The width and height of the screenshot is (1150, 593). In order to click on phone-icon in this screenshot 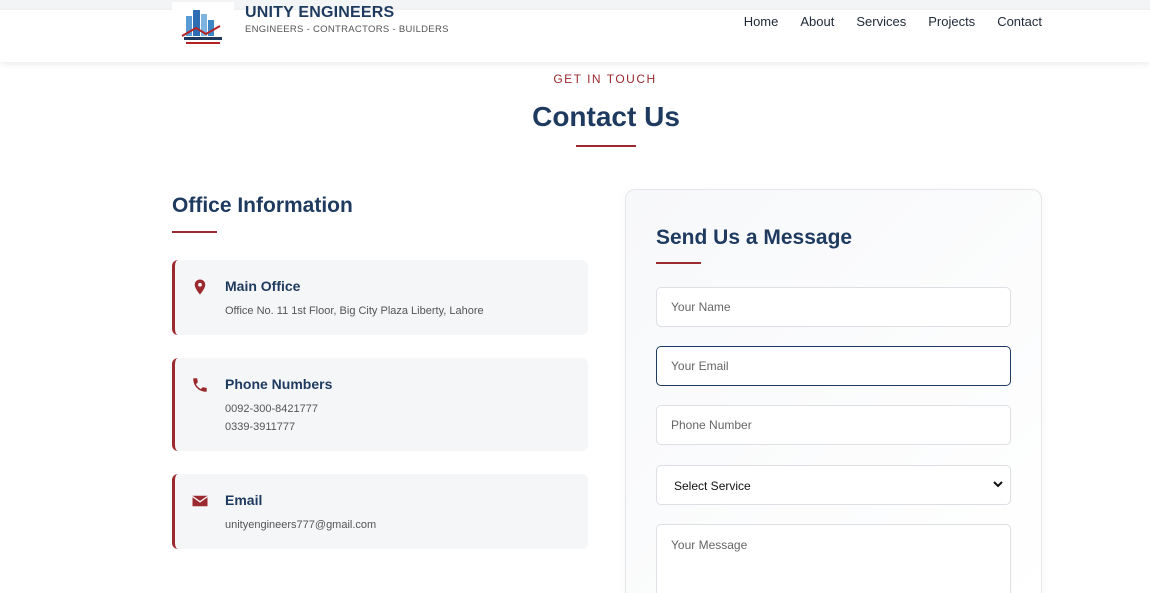, I will do `click(200, 385)`.